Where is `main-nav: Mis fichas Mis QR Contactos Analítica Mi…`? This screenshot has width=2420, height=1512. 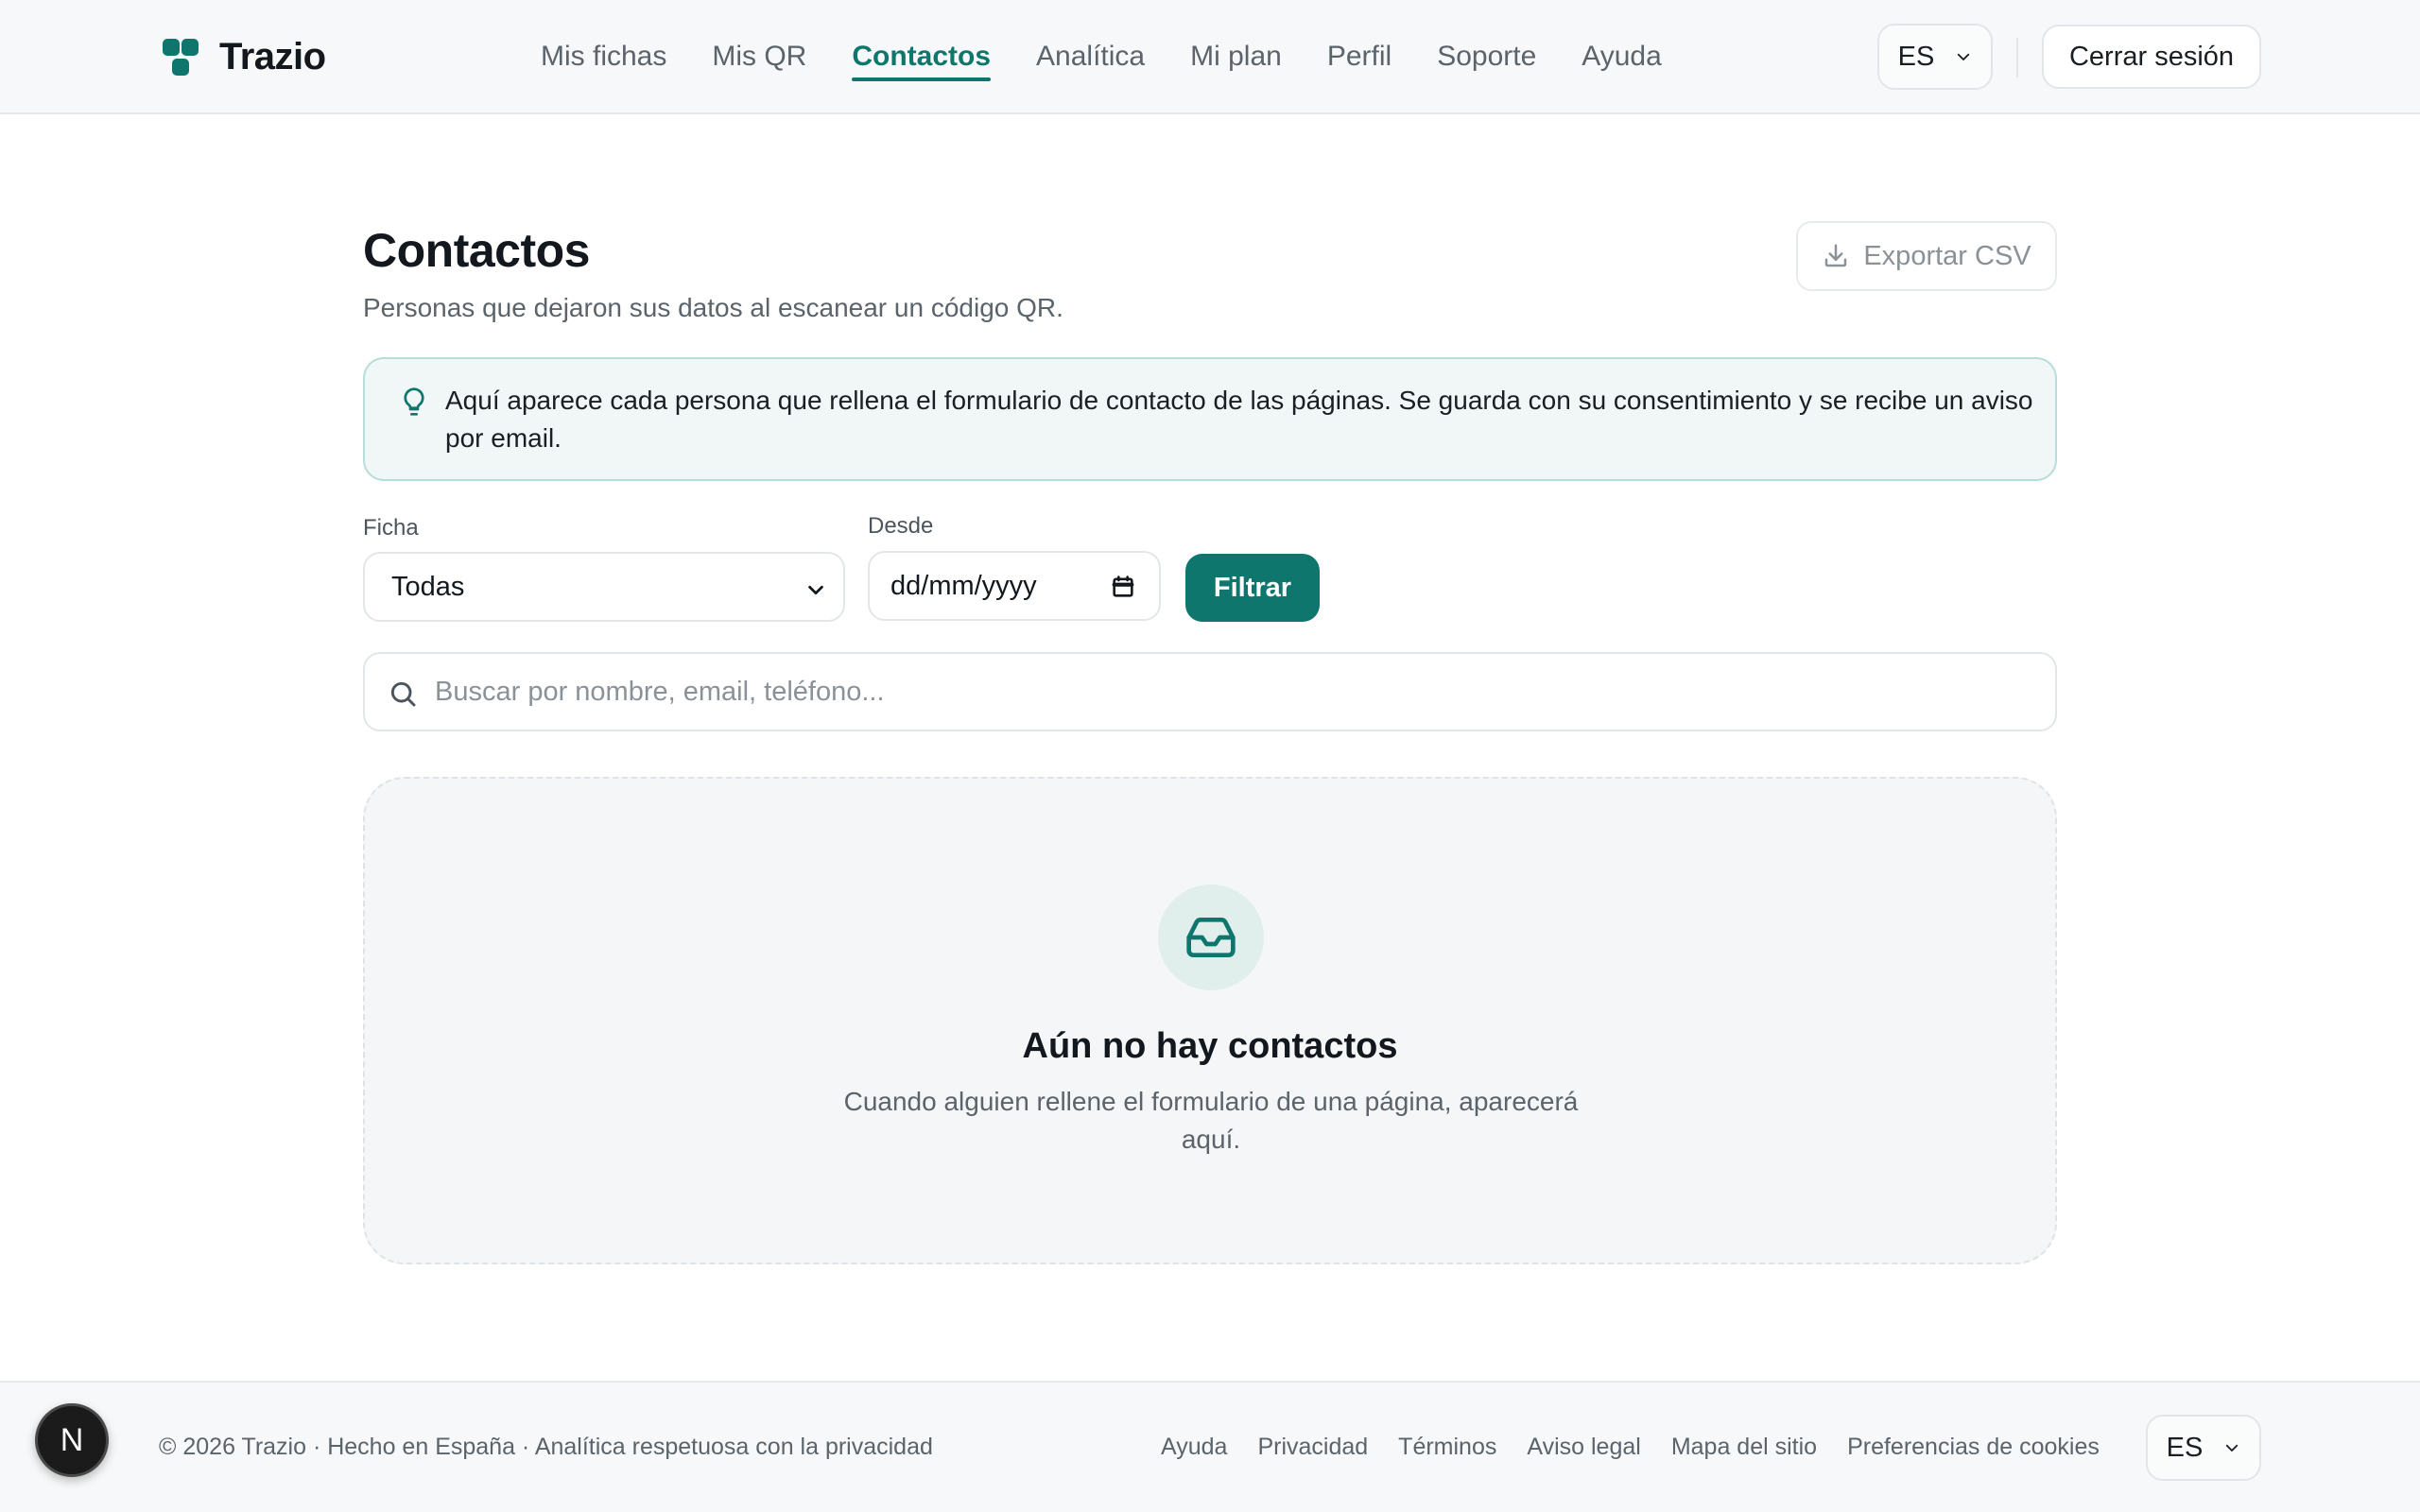 main-nav: Mis fichas Mis QR Contactos Analítica Mi… is located at coordinates (1124, 56).